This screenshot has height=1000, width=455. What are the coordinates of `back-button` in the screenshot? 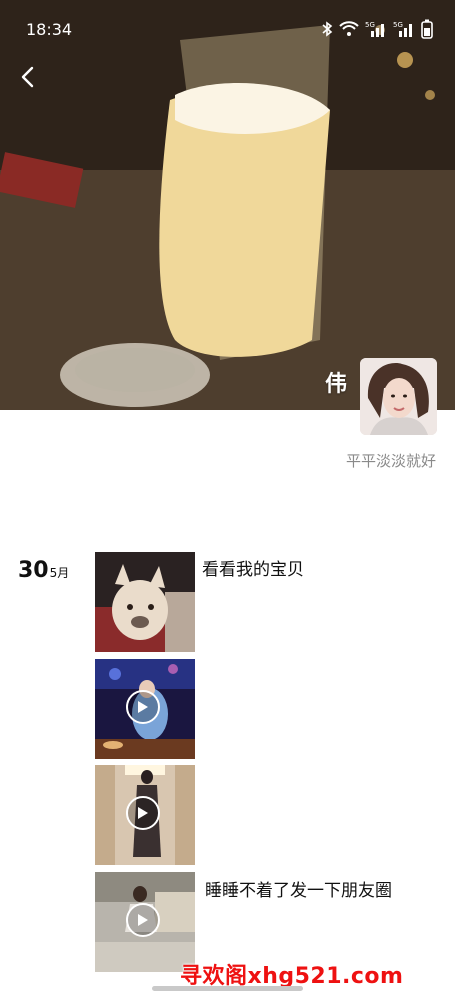 It's located at (27, 77).